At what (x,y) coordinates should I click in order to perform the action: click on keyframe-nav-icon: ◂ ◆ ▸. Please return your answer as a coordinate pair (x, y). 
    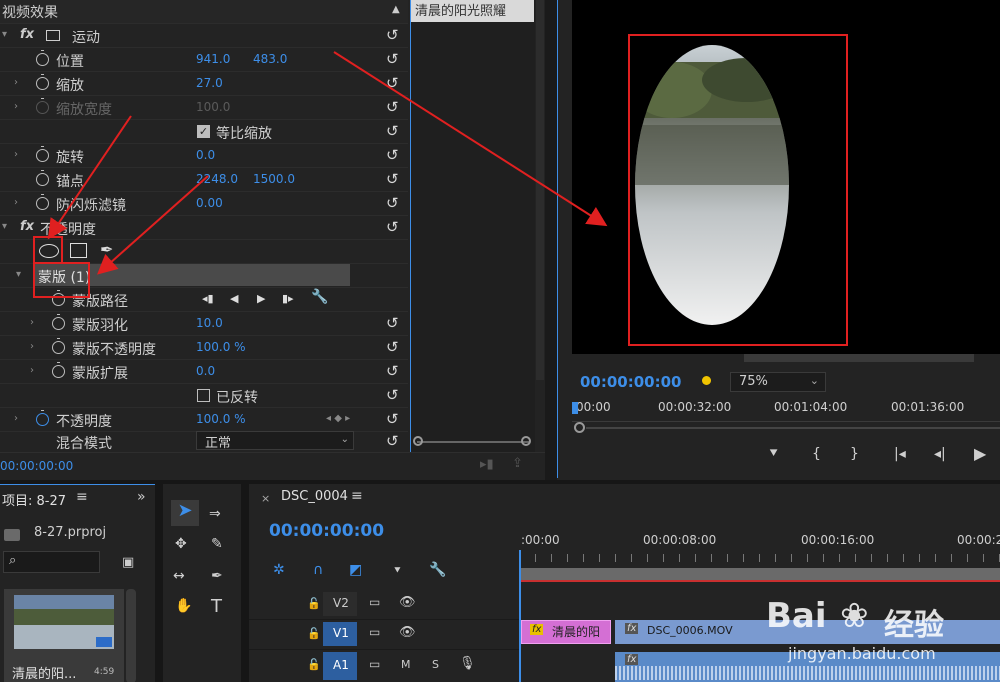
    Looking at the image, I should click on (338, 418).